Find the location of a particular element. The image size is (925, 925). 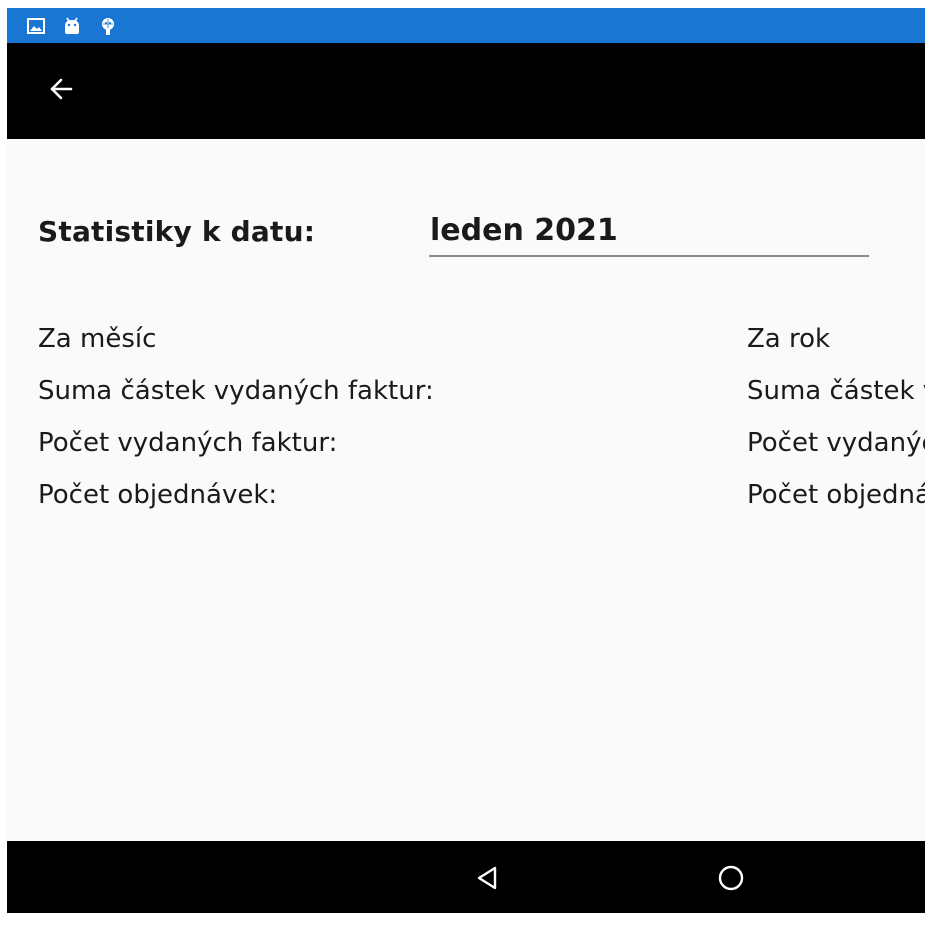

nav-back-button is located at coordinates (488, 878).